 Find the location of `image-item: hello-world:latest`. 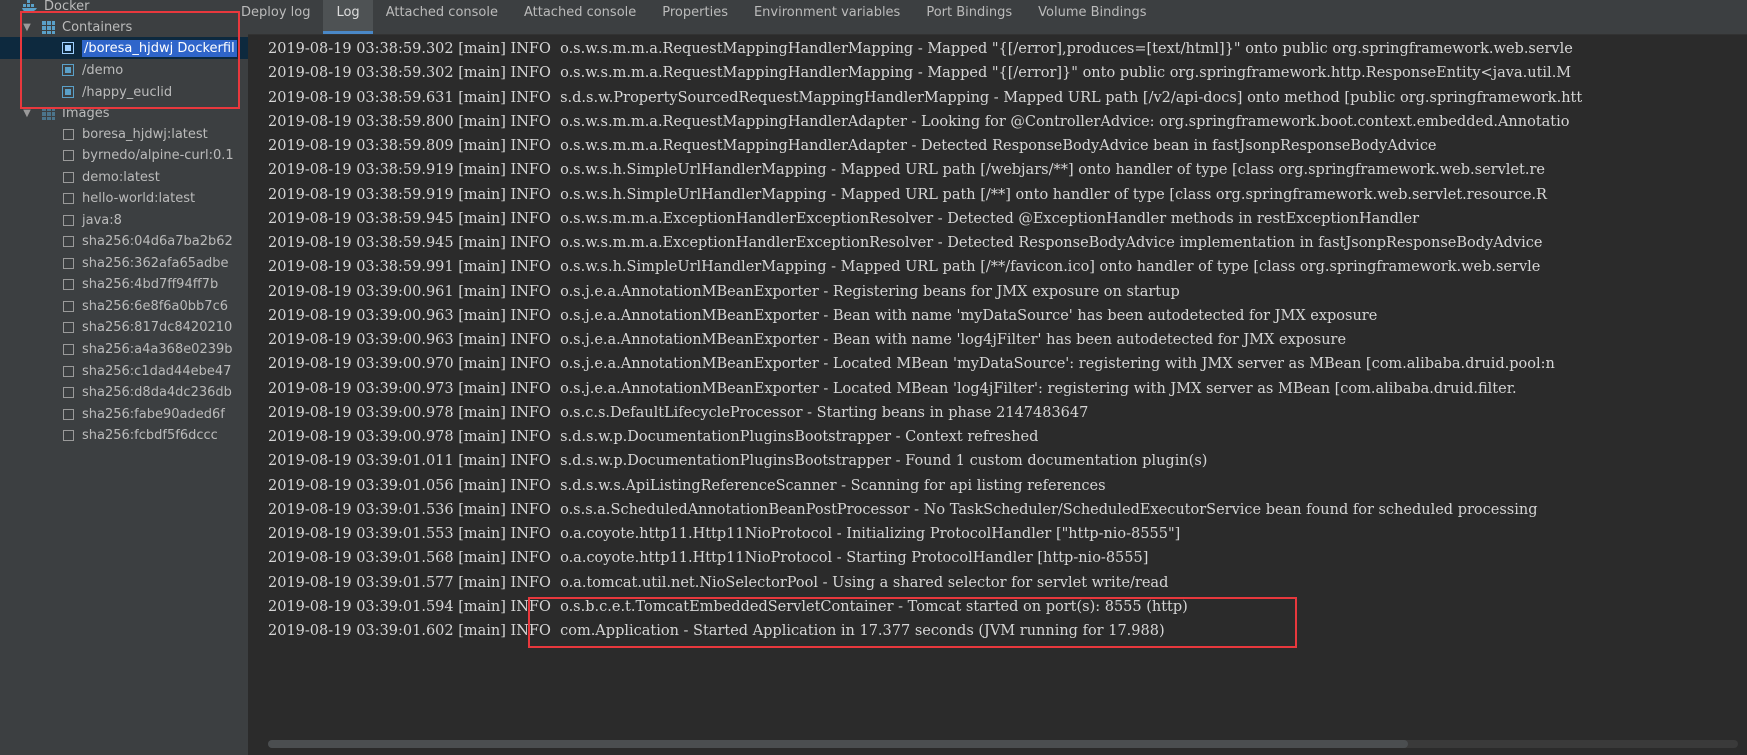

image-item: hello-world:latest is located at coordinates (124, 199).